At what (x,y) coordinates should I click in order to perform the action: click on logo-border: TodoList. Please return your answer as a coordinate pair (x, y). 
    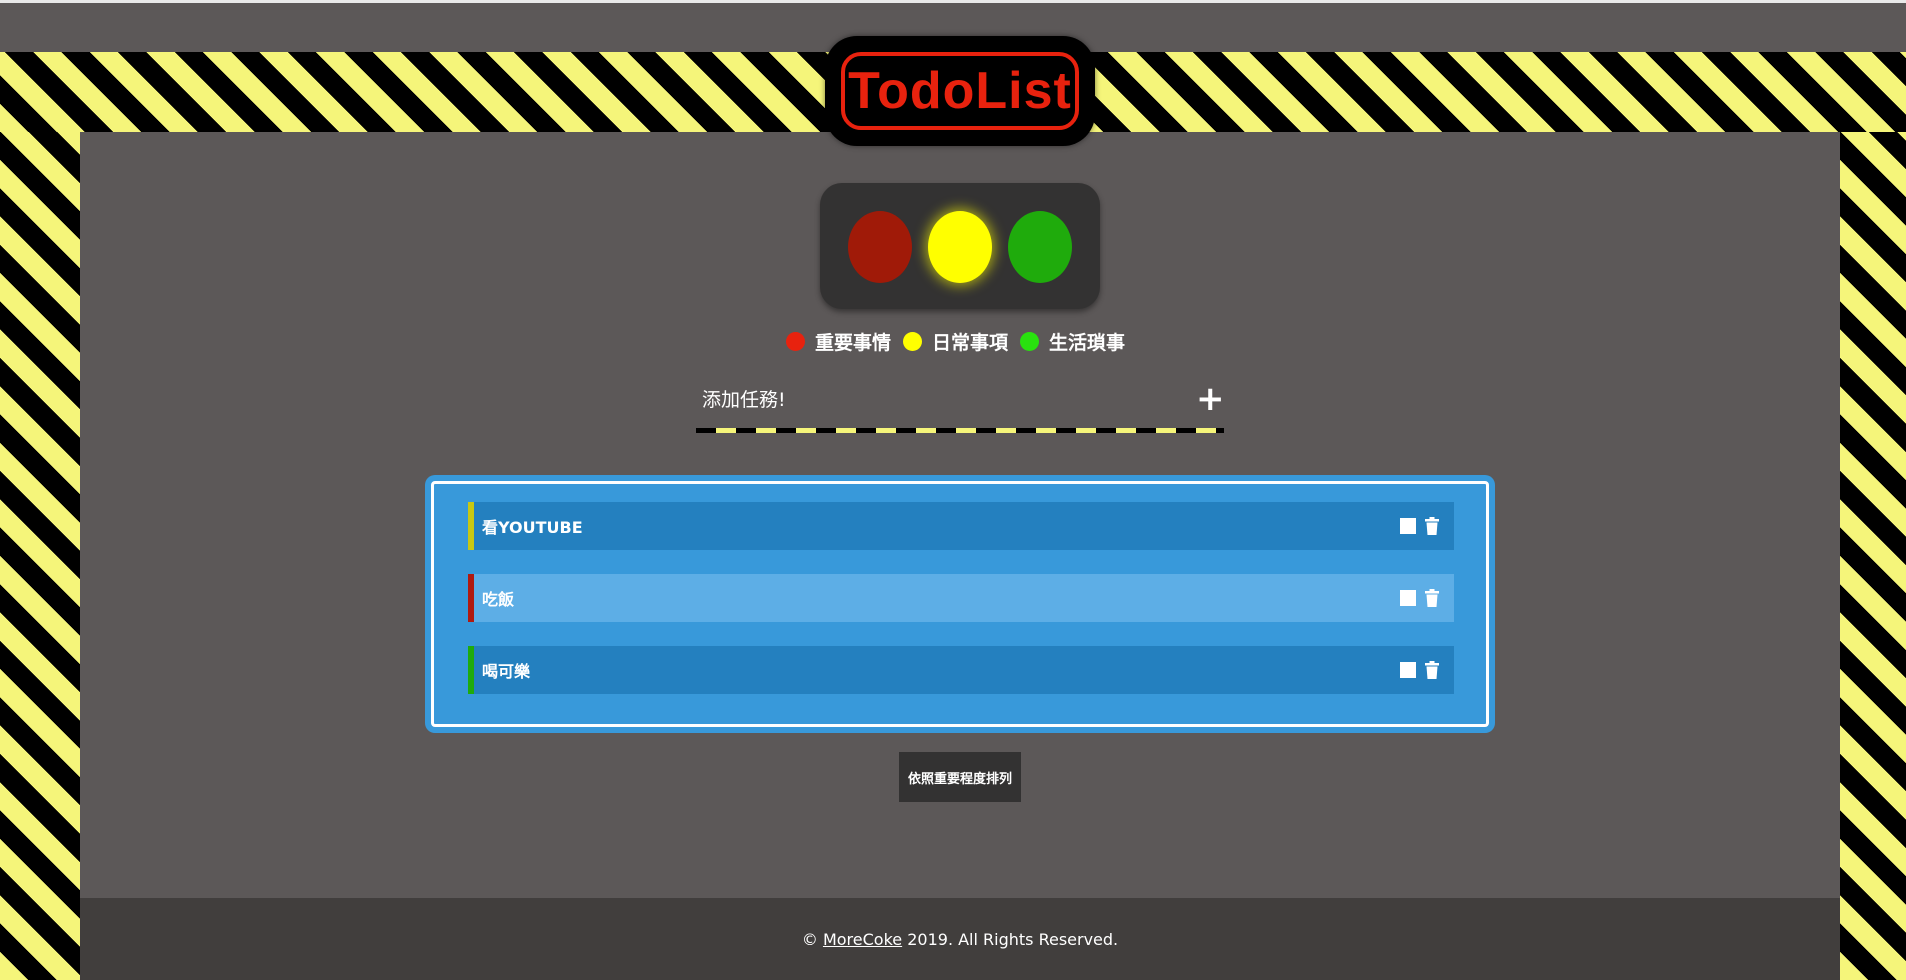
    Looking at the image, I should click on (960, 91).